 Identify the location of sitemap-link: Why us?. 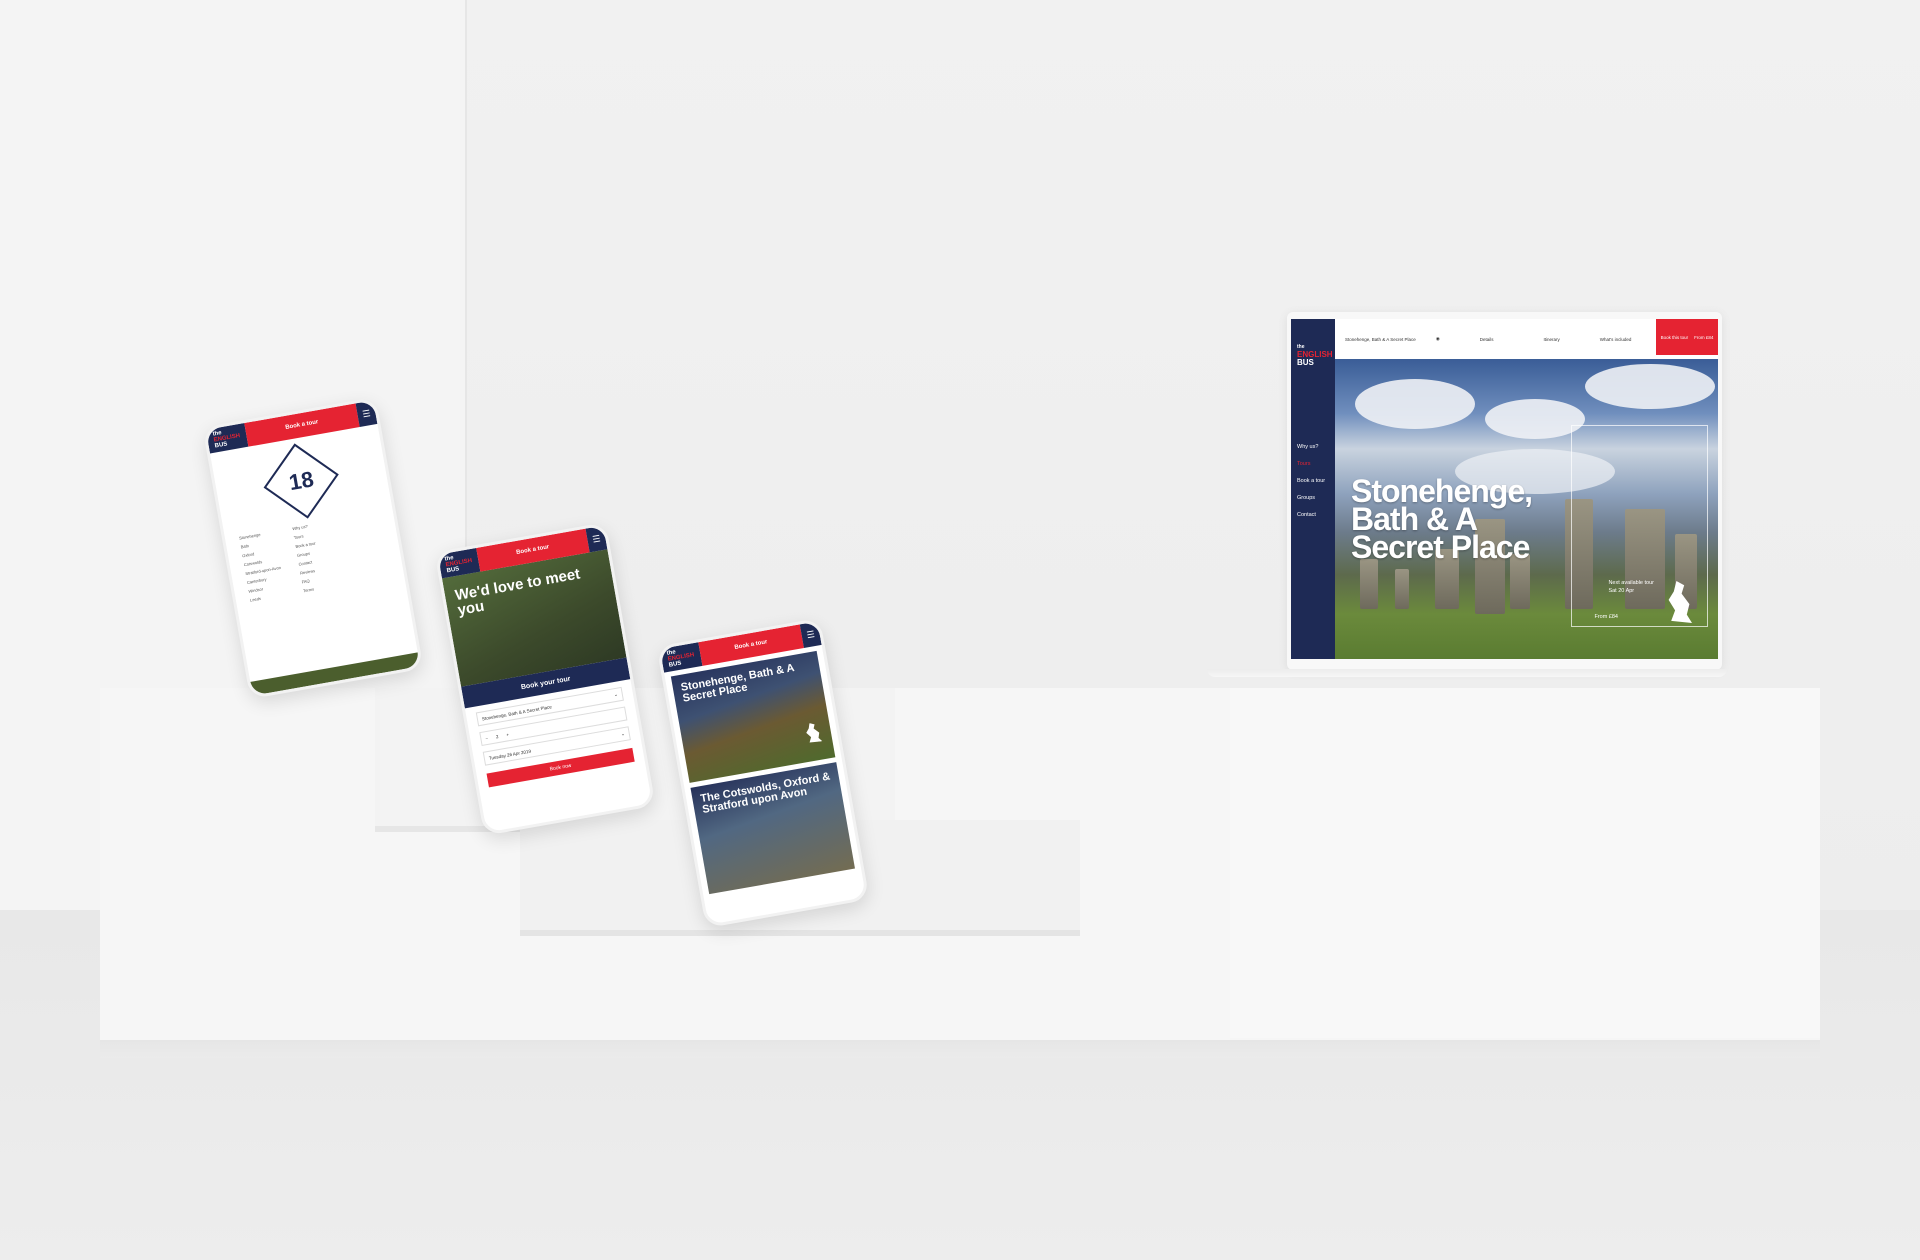
(302, 527).